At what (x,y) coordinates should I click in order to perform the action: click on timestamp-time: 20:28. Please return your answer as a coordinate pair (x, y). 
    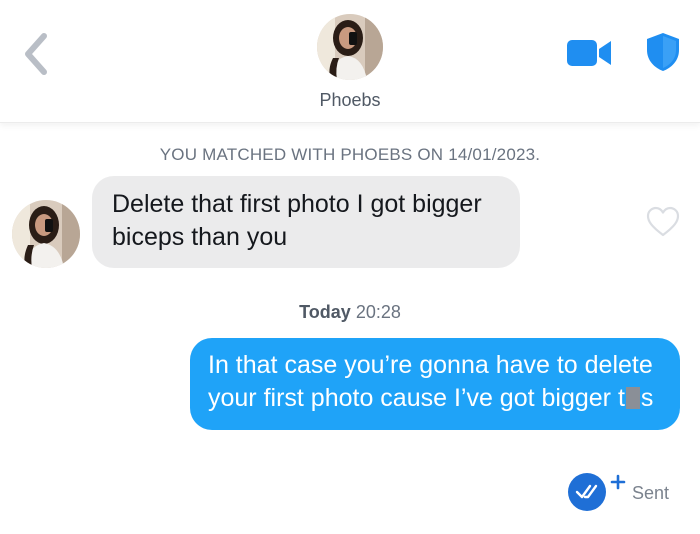
    Looking at the image, I should click on (378, 312).